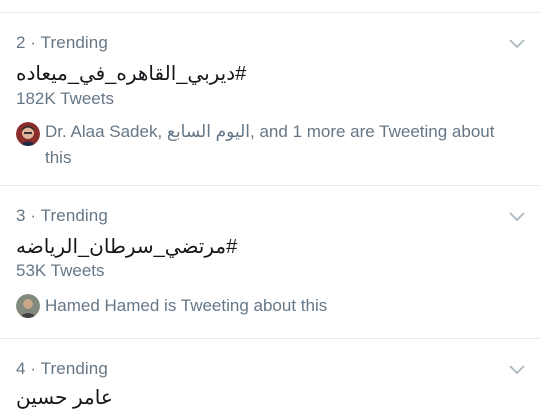 This screenshot has width=540, height=410. What do you see at coordinates (62, 215) in the screenshot?
I see `trend-rank-label: 3 · Trending` at bounding box center [62, 215].